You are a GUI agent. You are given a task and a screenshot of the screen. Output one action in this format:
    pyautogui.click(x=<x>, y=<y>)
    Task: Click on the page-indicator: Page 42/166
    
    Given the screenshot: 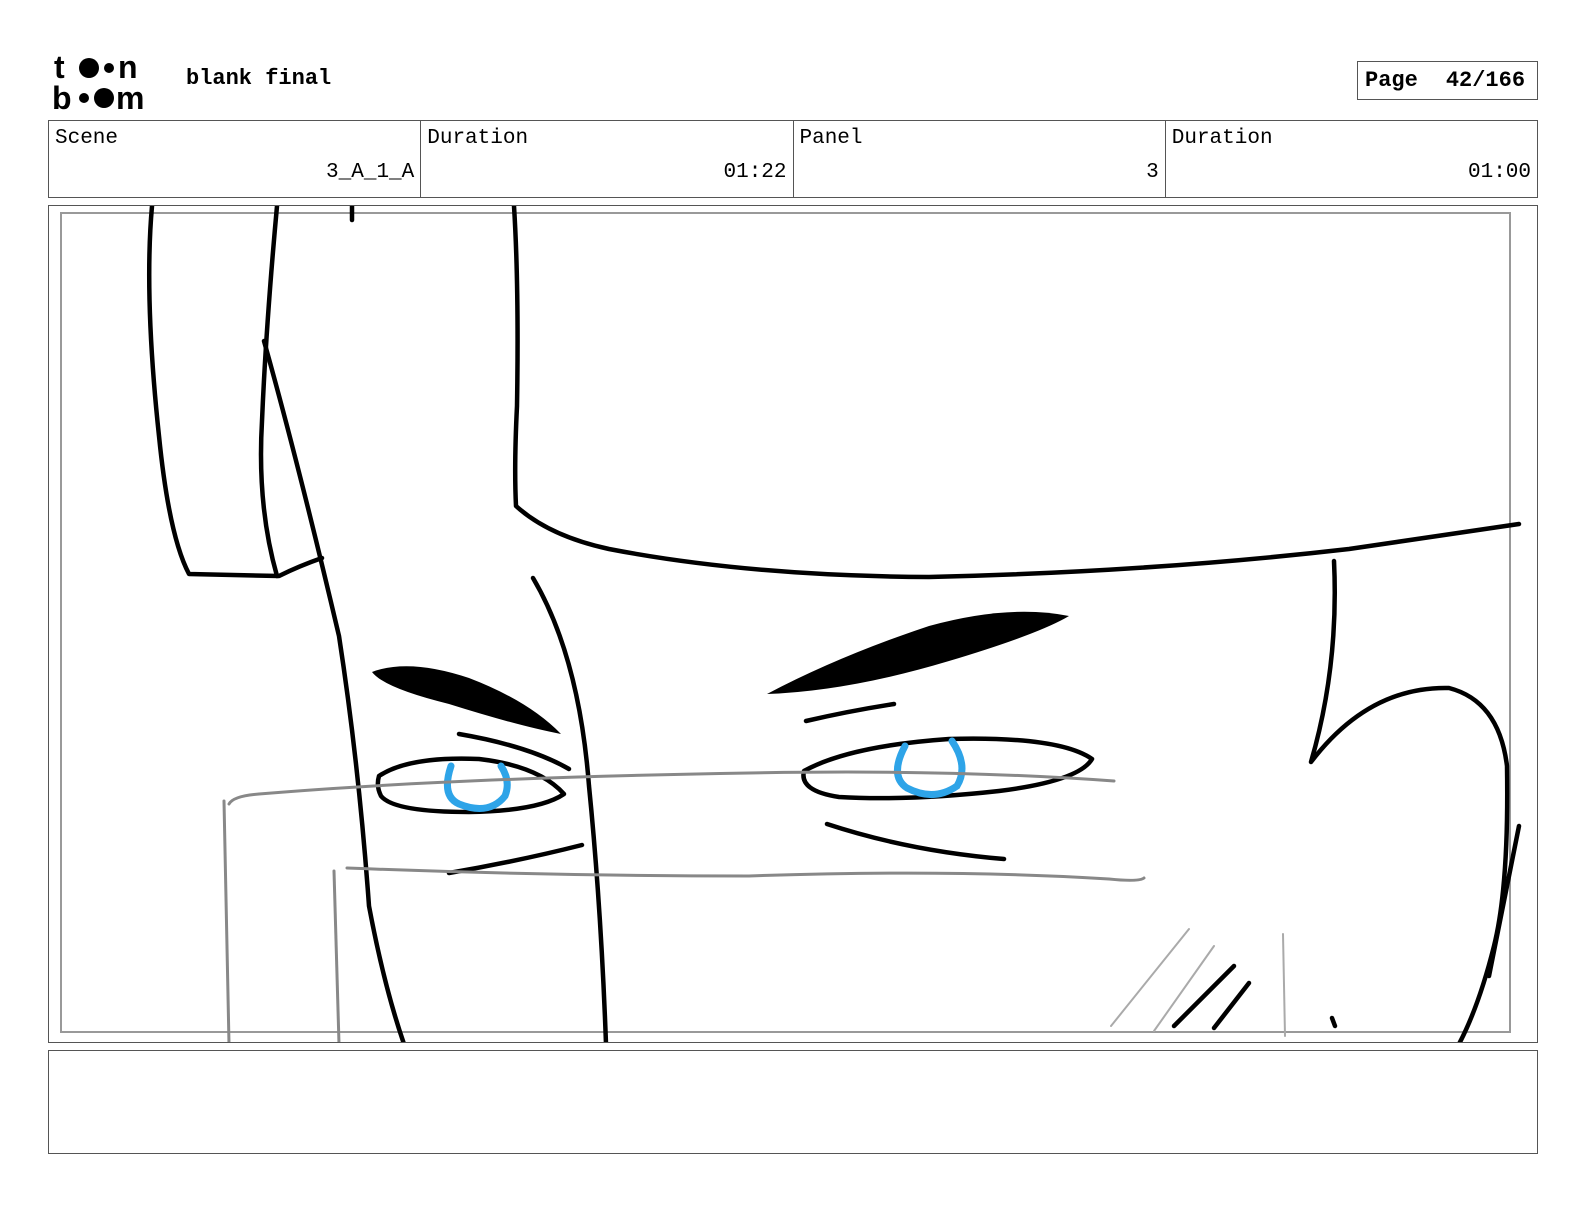 What is the action you would take?
    pyautogui.click(x=1447, y=80)
    